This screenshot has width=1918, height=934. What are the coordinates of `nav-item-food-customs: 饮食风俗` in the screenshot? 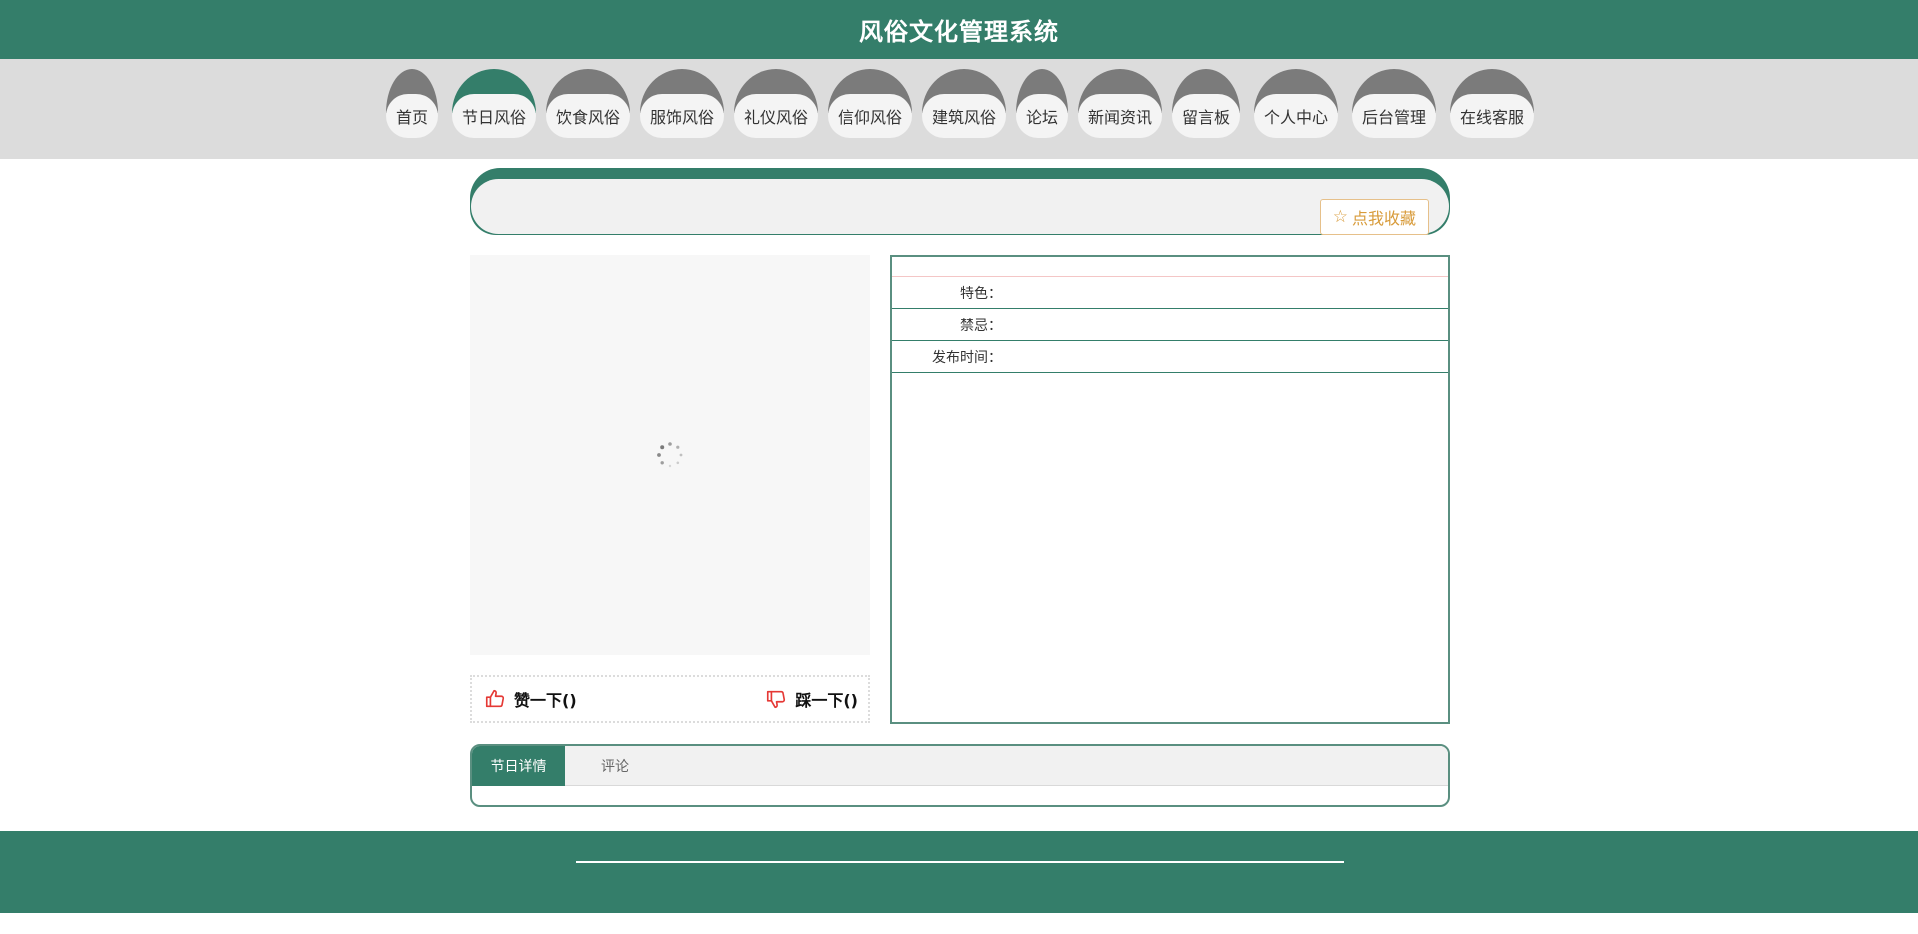 It's located at (588, 103).